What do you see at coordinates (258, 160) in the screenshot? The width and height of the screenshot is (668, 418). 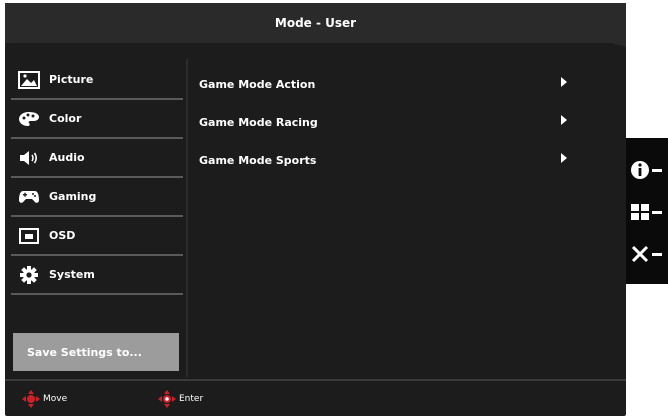 I see `option-label: Game Mode Sports` at bounding box center [258, 160].